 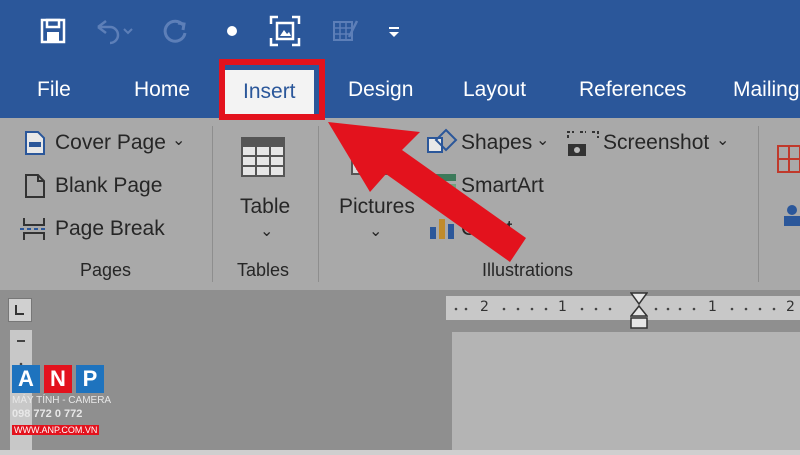 I want to click on anp-logo: A N P, so click(x=60, y=379).